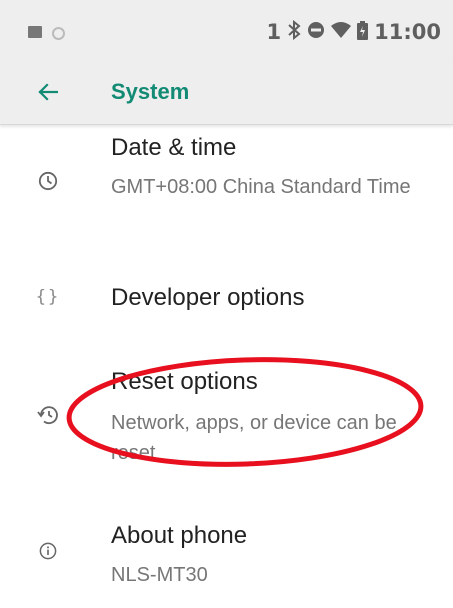 Image resolution: width=453 pixels, height=608 pixels. What do you see at coordinates (48, 297) in the screenshot?
I see `braces-icon: {}` at bounding box center [48, 297].